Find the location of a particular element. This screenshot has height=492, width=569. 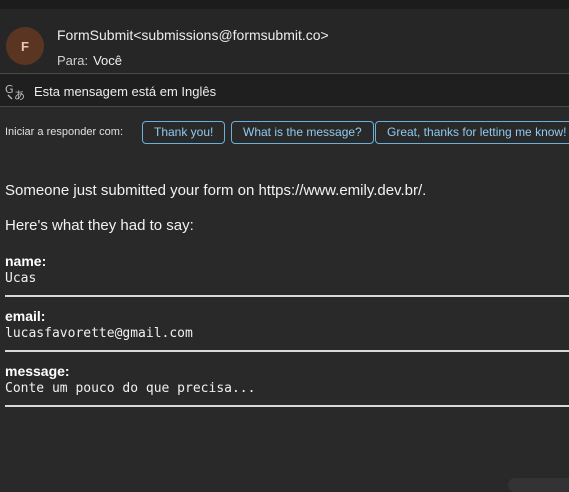

to-label: Para: is located at coordinates (73, 60).